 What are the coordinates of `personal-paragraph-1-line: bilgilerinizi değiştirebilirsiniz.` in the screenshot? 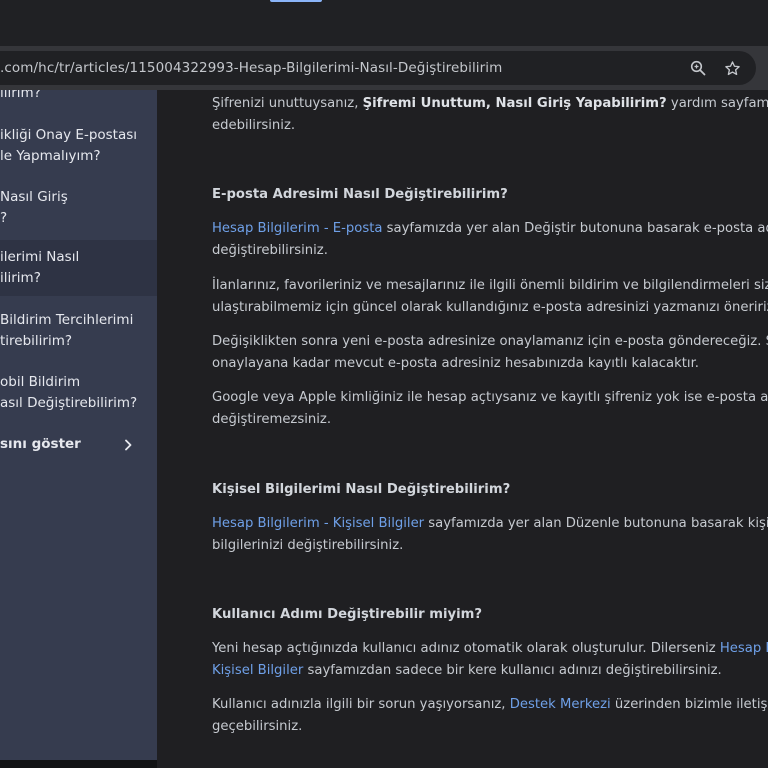 It's located at (308, 545).